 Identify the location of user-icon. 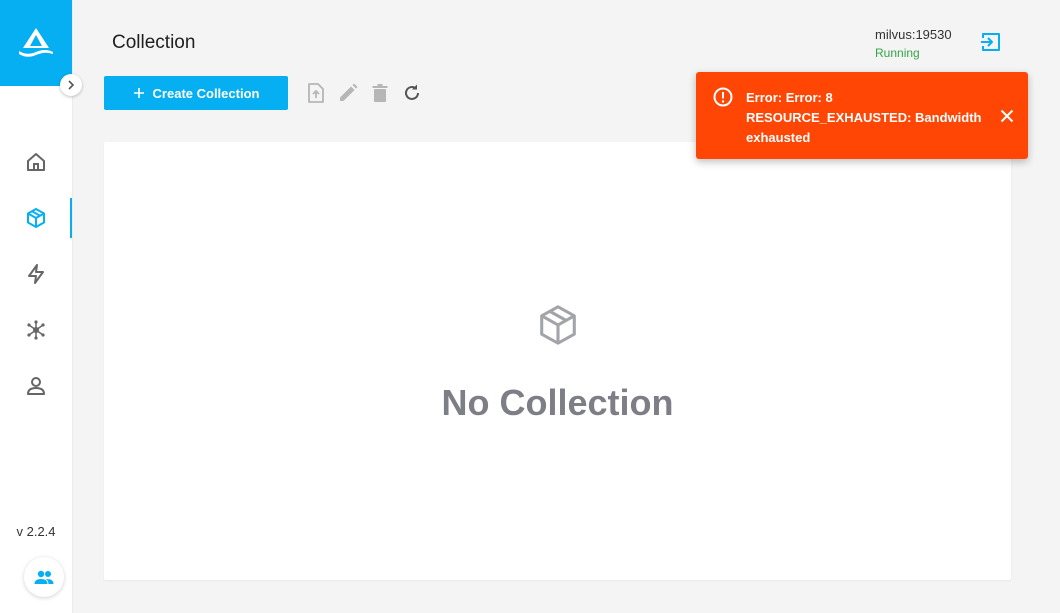
(36, 386).